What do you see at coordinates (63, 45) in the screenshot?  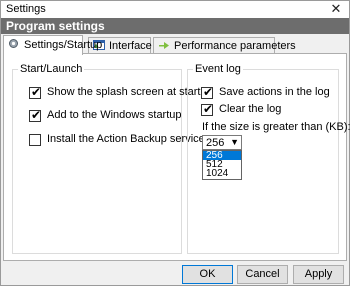 I see `tab-label: Settings/Startup` at bounding box center [63, 45].